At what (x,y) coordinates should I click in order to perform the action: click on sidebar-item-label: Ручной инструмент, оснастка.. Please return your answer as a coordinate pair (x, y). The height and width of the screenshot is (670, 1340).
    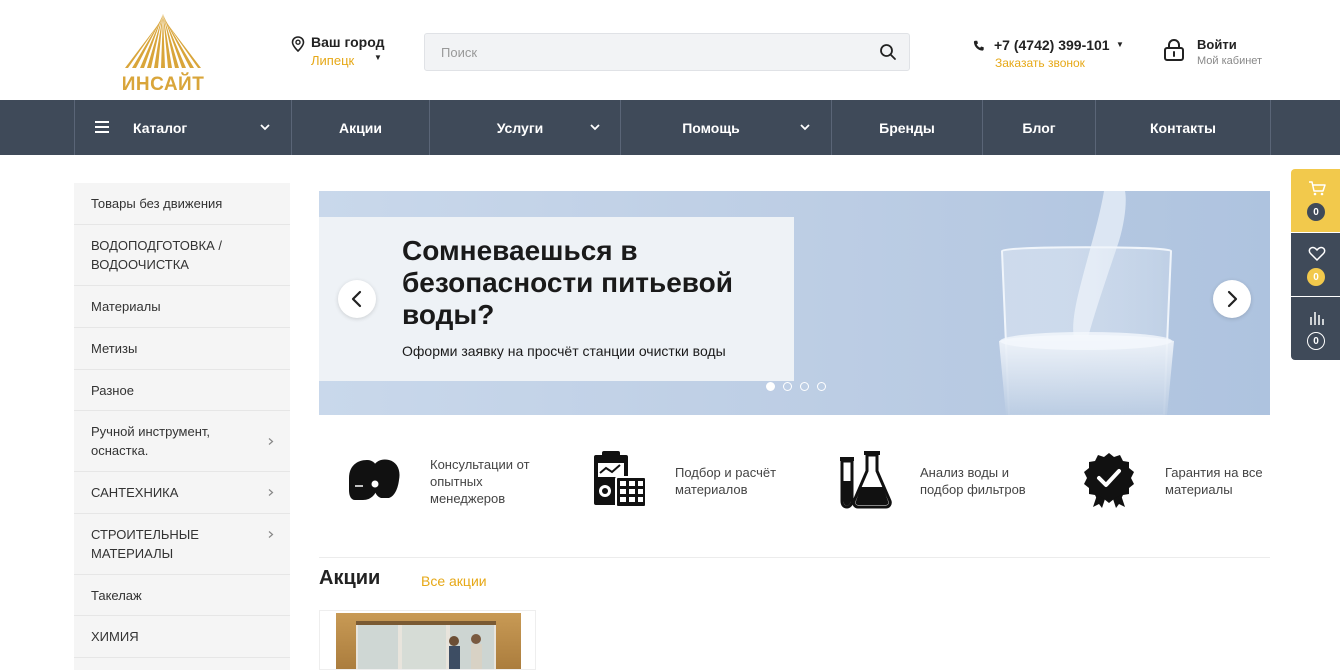
    Looking at the image, I should click on (151, 441).